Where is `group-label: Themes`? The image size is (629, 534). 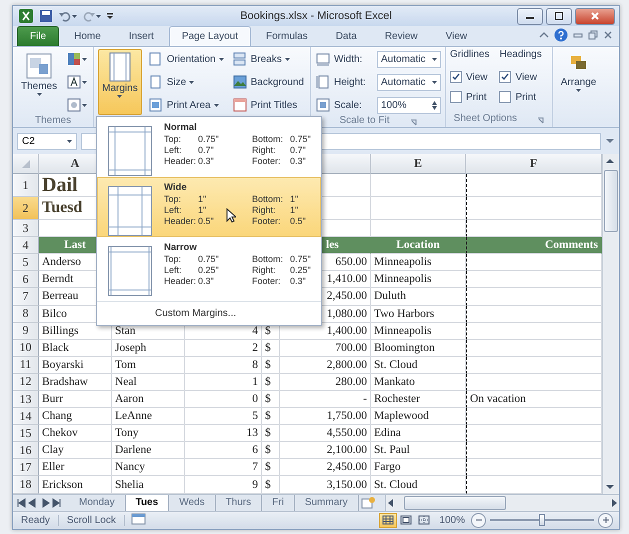 group-label: Themes is located at coordinates (53, 121).